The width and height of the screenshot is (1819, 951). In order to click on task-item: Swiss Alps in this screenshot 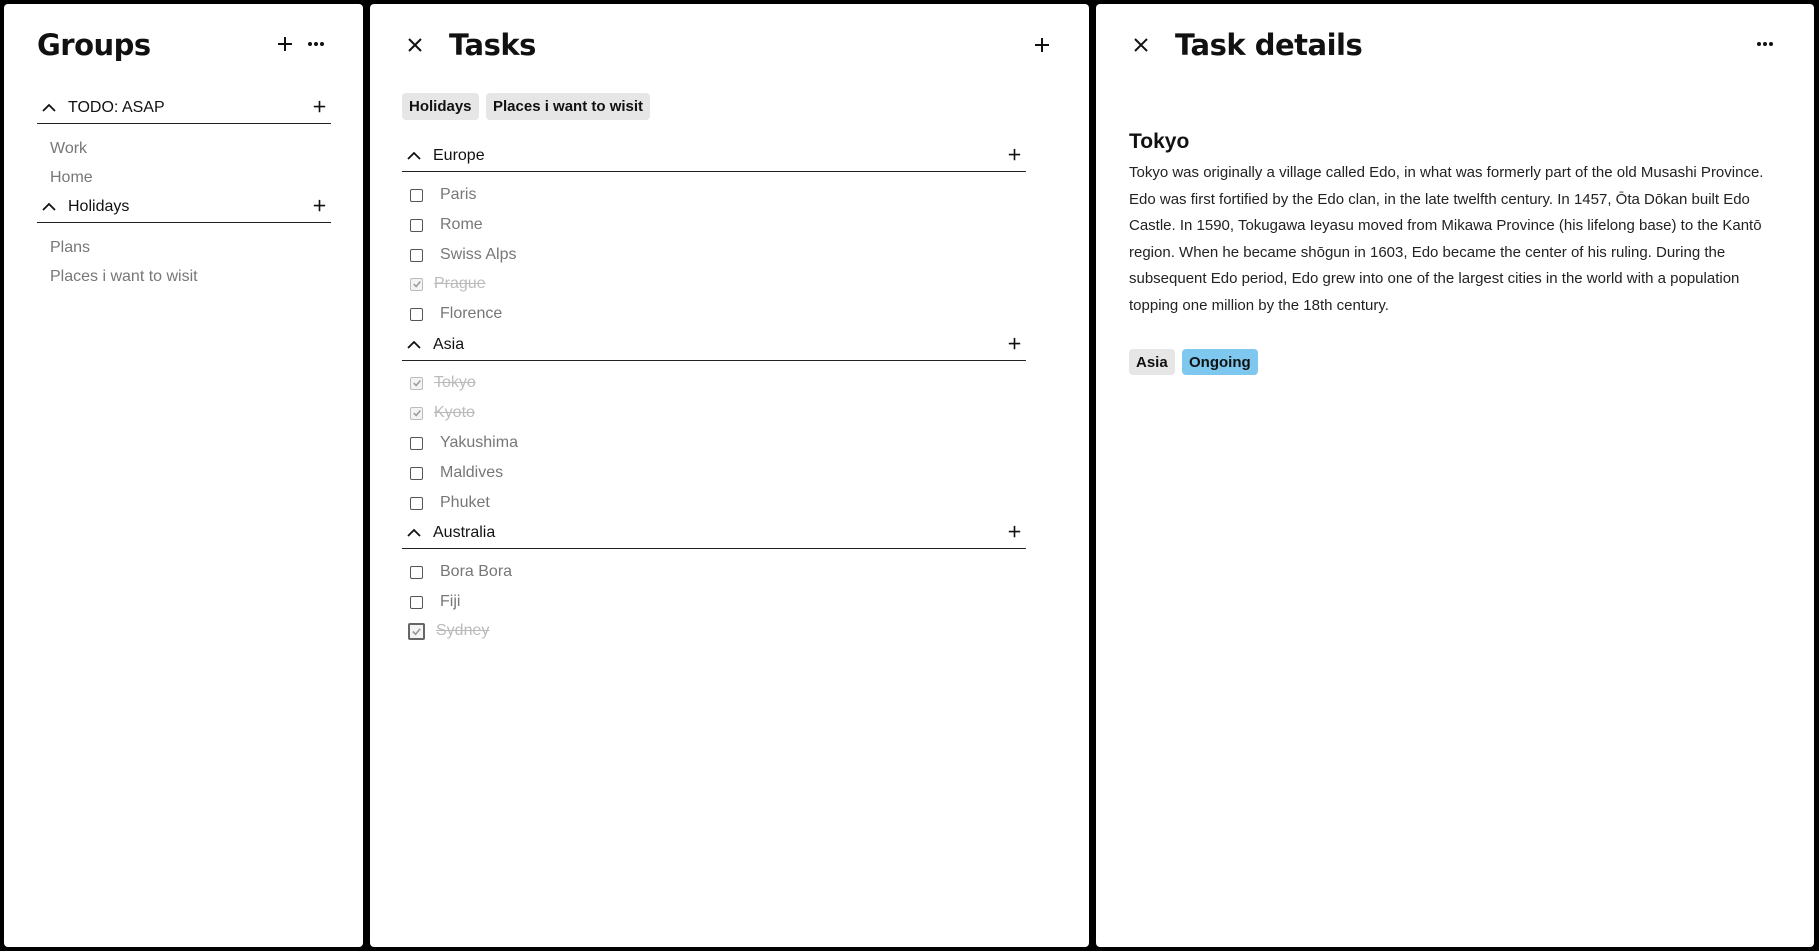, I will do `click(463, 255)`.